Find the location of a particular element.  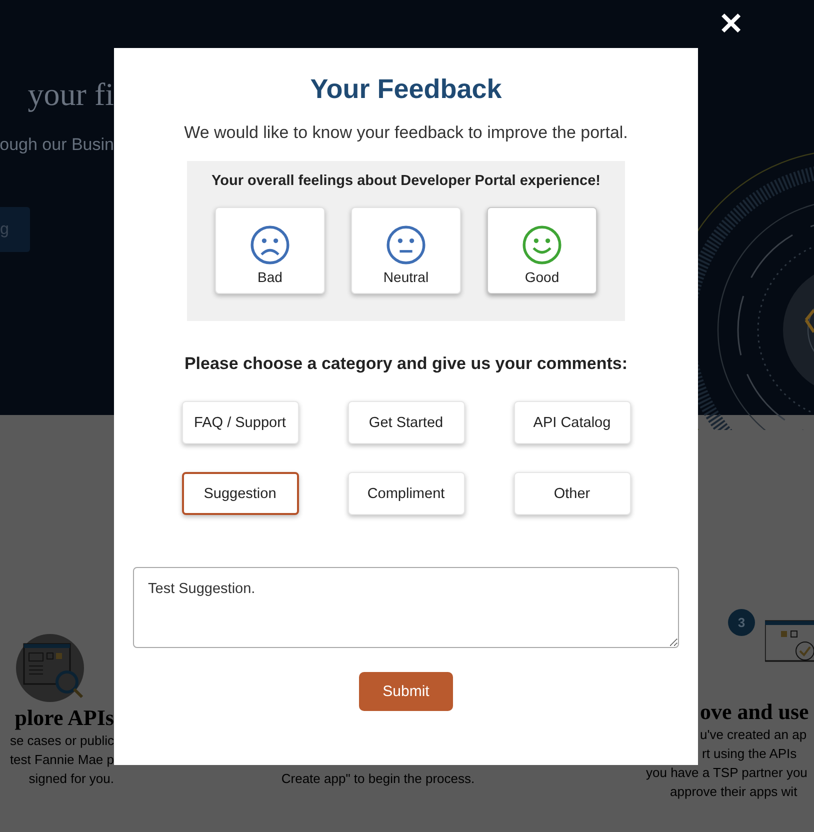

feeling-option: Bad is located at coordinates (270, 250).